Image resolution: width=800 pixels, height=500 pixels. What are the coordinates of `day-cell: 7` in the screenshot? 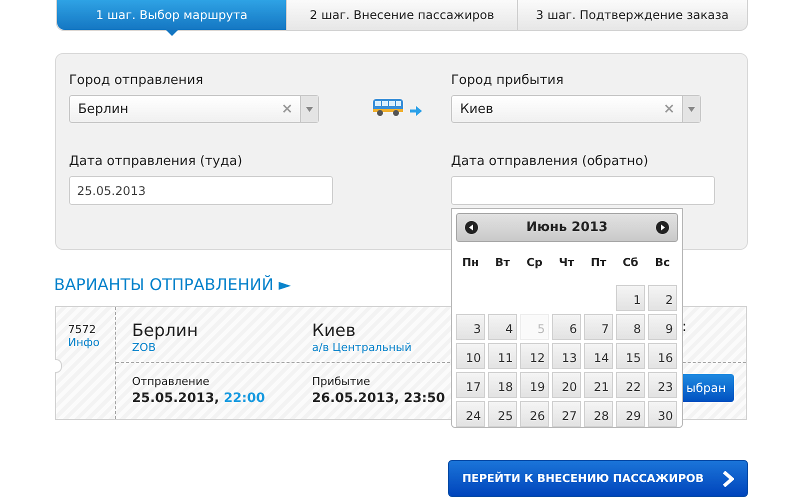 It's located at (598, 327).